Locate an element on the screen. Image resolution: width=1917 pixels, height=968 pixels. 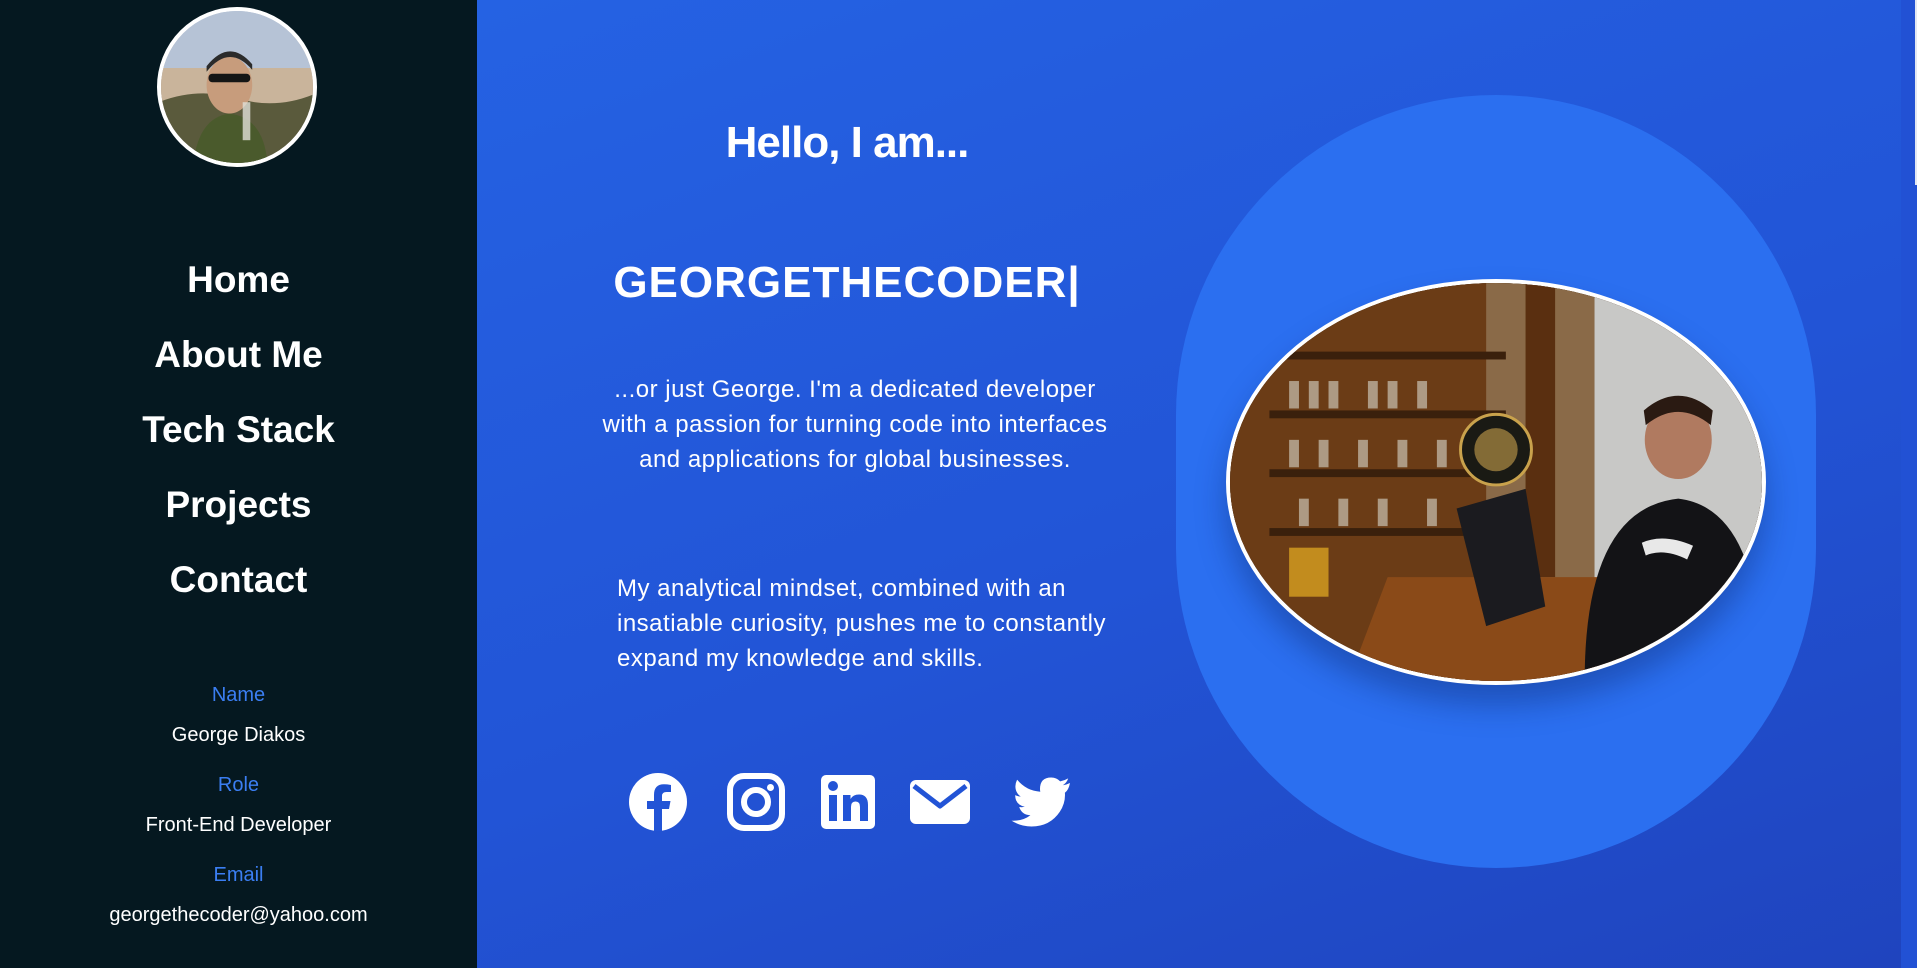
avatar-image is located at coordinates (237, 87).